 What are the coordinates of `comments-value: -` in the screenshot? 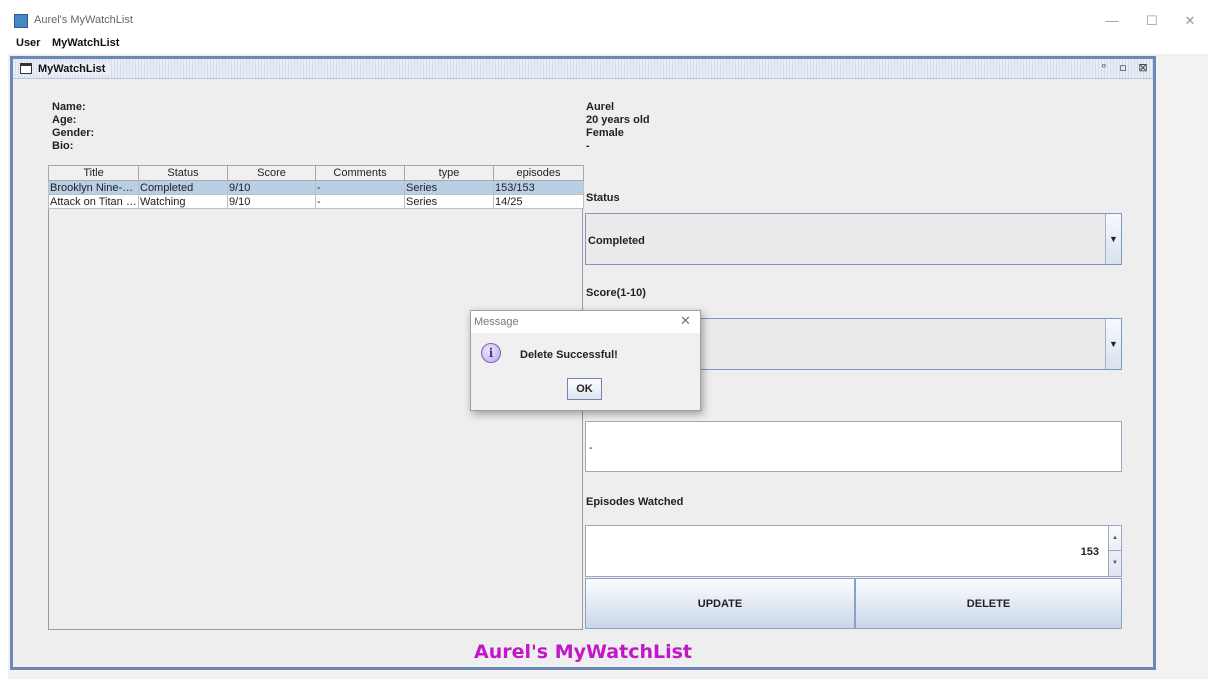 It's located at (591, 448).